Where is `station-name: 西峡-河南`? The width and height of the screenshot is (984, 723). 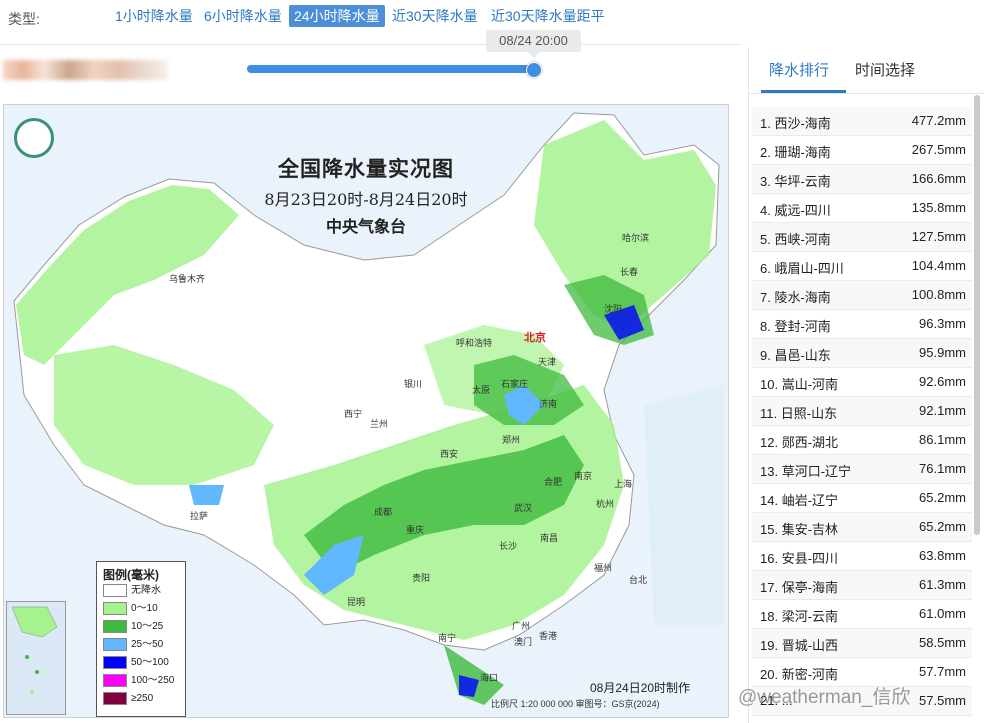
station-name: 西峡-河南 is located at coordinates (802, 239).